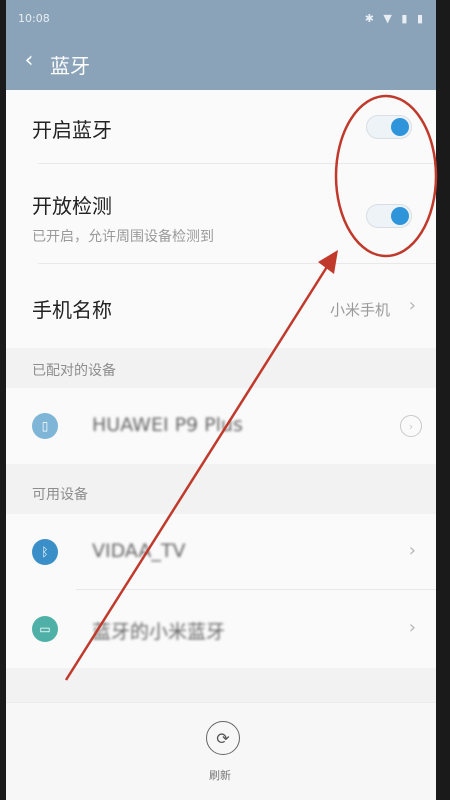  What do you see at coordinates (221, 552) in the screenshot?
I see `available-device-item: ᛒ VIDAA_TV ›` at bounding box center [221, 552].